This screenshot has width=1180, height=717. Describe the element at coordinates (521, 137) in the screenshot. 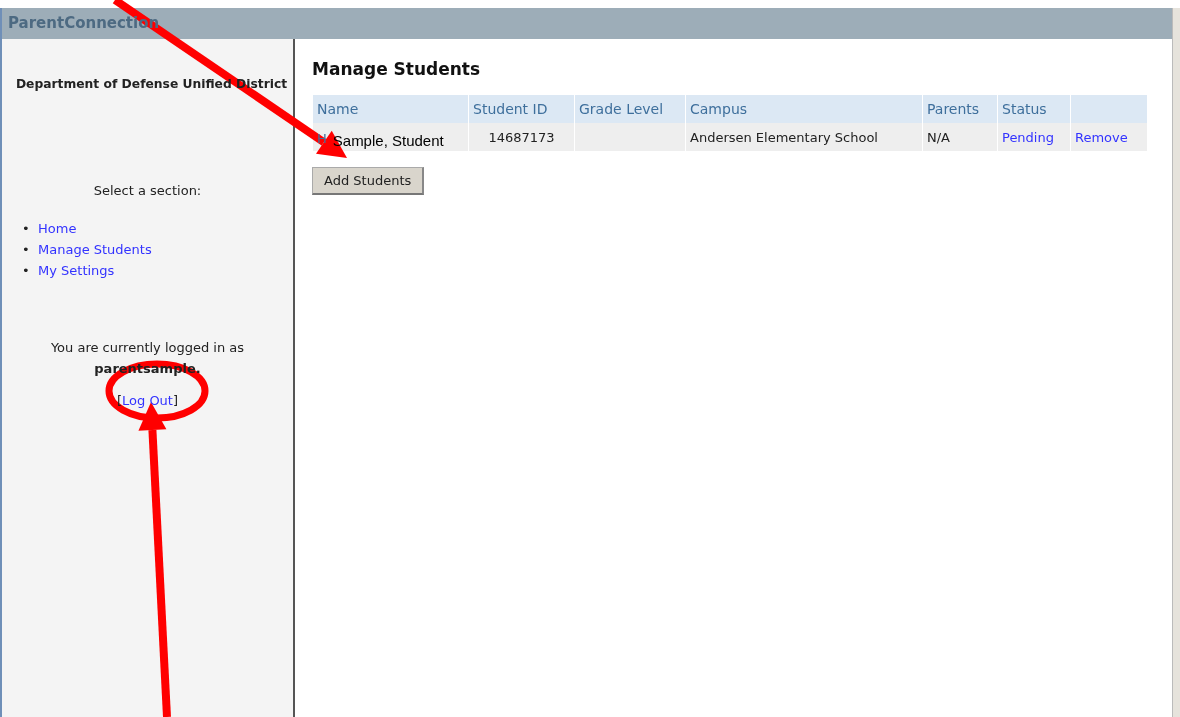

I see `table-cell: 14687173` at that location.